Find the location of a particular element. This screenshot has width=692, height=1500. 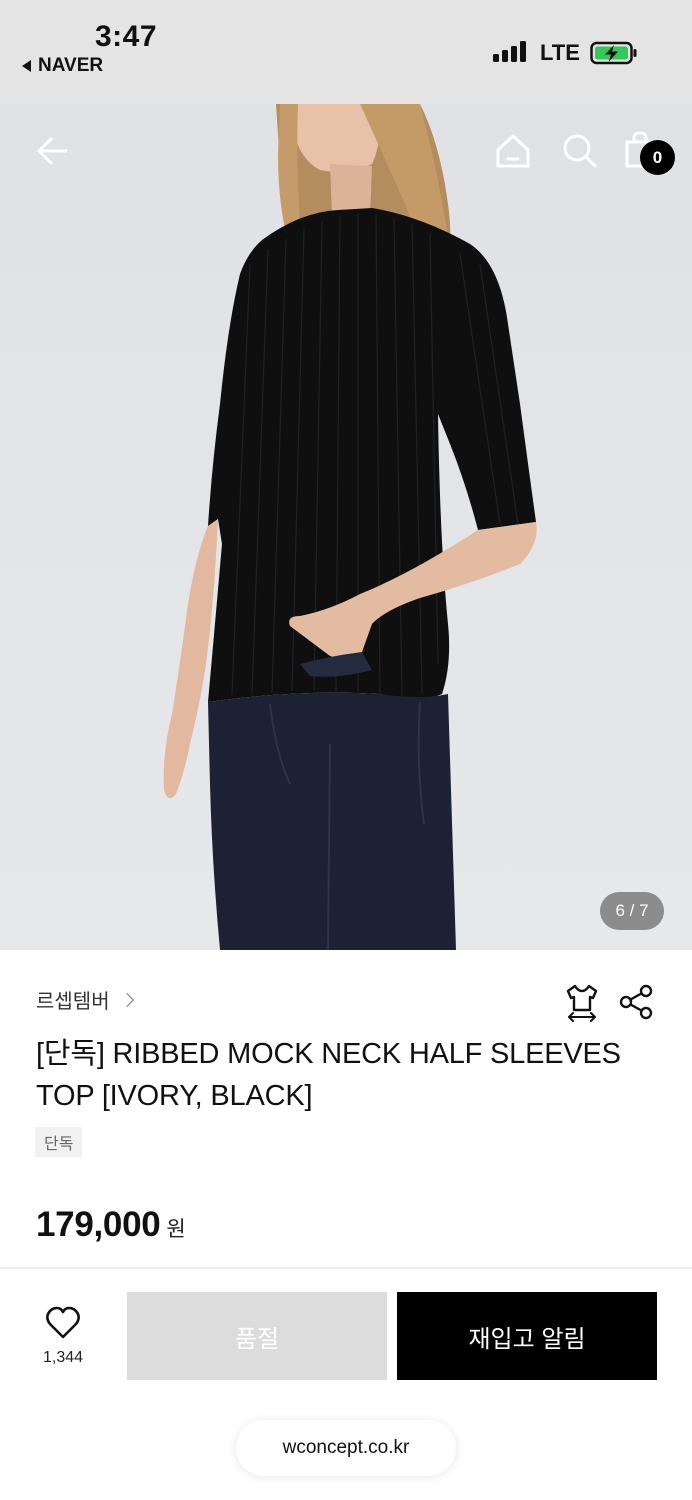

browser-url-bar: wconcept.co.kr is located at coordinates (346, 1448).